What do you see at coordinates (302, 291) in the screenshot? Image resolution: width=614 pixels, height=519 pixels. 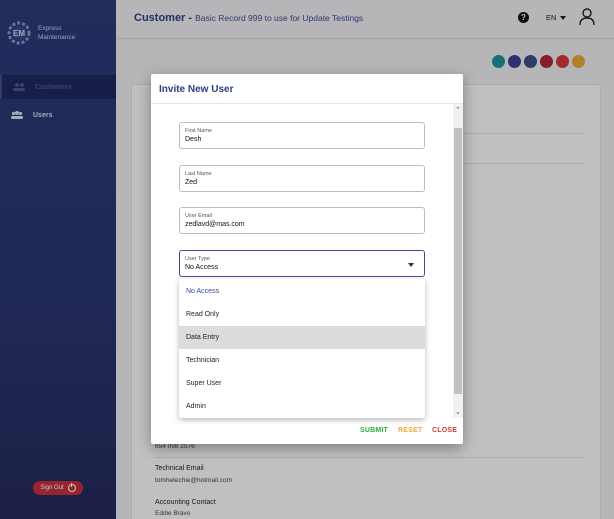 I see `option-no-access: No Access` at bounding box center [302, 291].